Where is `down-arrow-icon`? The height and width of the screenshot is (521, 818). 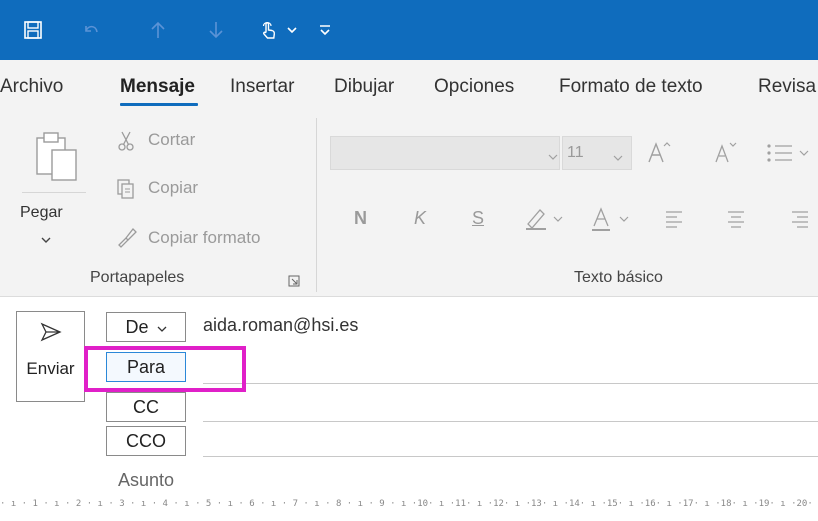 down-arrow-icon is located at coordinates (216, 30).